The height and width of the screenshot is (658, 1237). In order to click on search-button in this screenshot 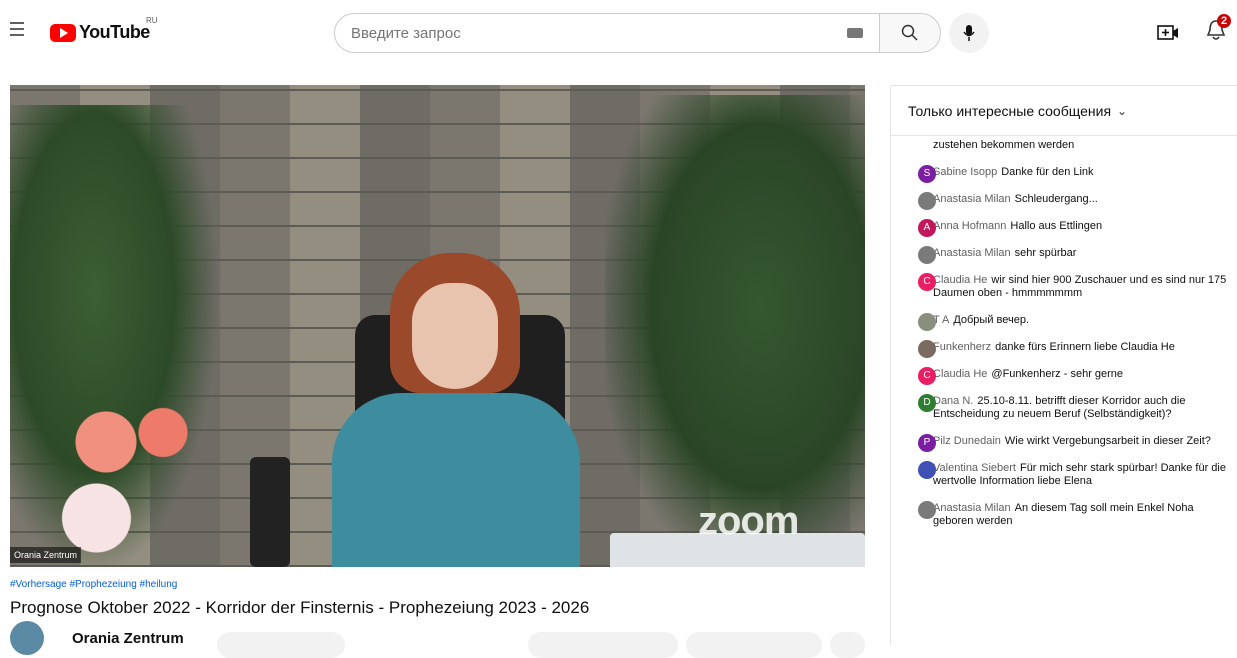, I will do `click(910, 33)`.